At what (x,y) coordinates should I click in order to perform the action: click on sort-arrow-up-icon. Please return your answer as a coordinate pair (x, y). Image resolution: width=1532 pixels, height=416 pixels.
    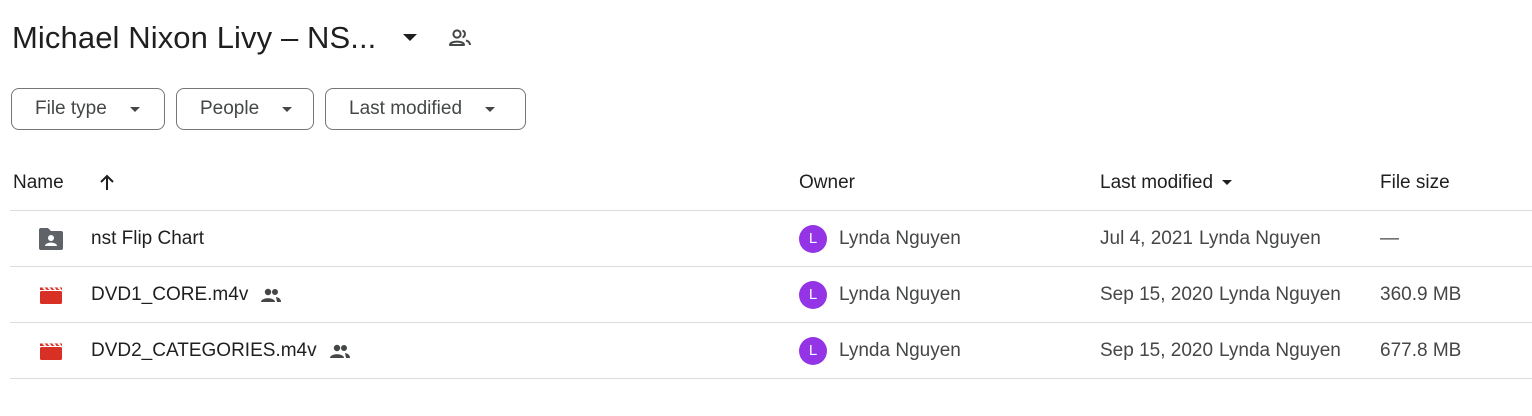
    Looking at the image, I should click on (107, 182).